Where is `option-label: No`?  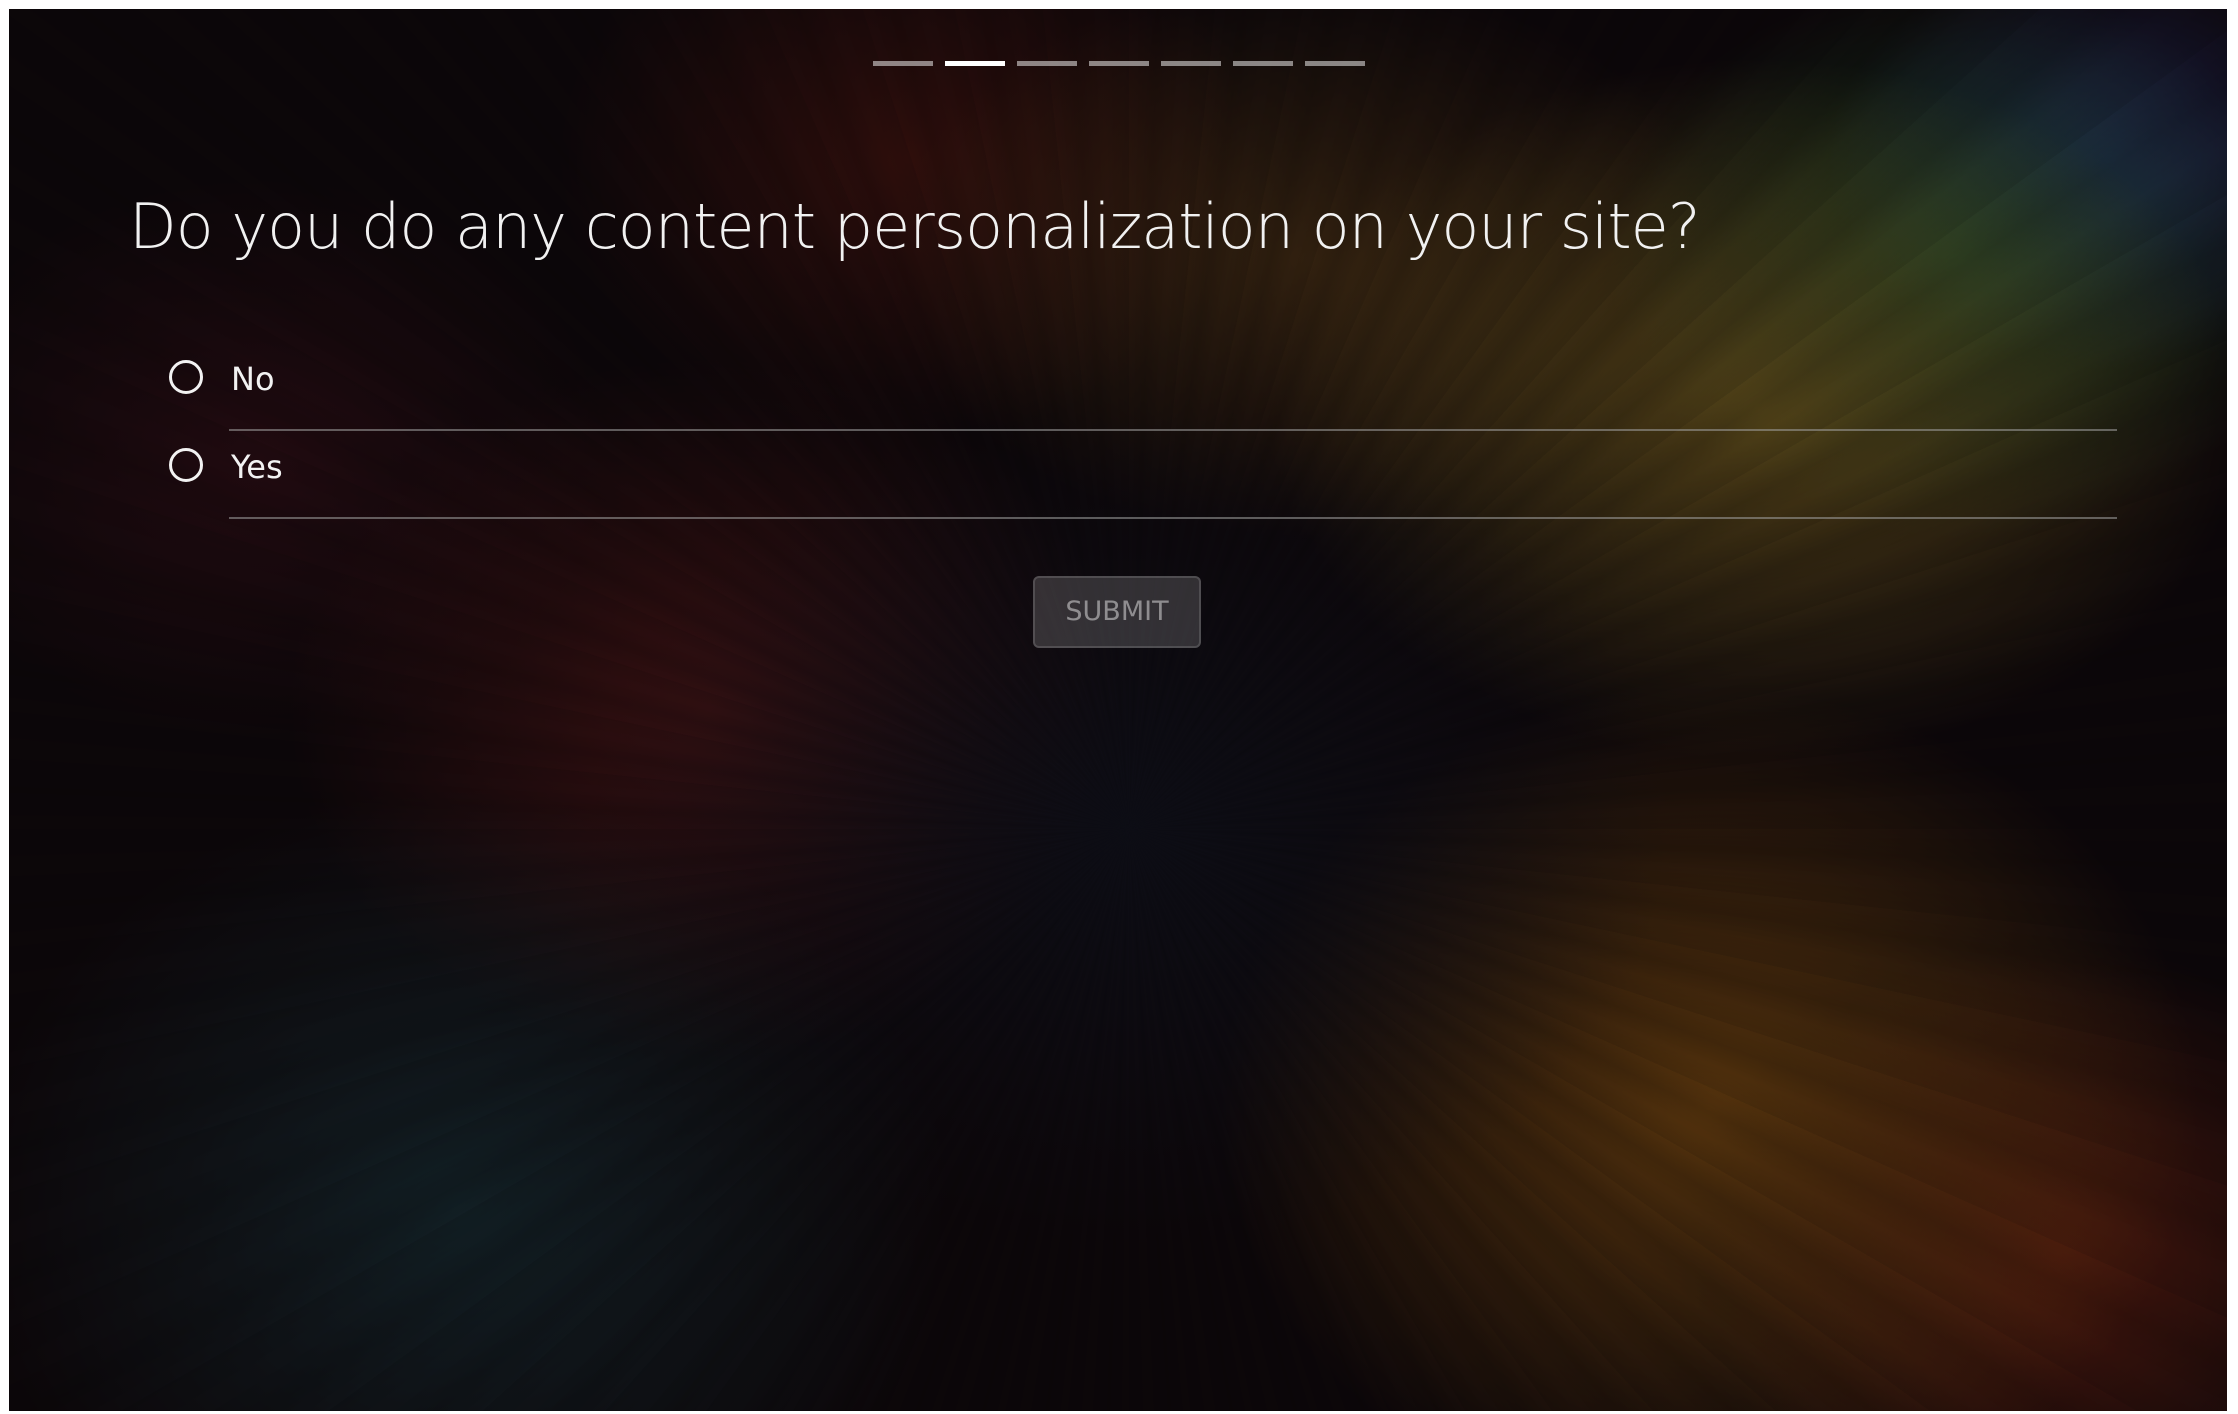 option-label: No is located at coordinates (253, 379).